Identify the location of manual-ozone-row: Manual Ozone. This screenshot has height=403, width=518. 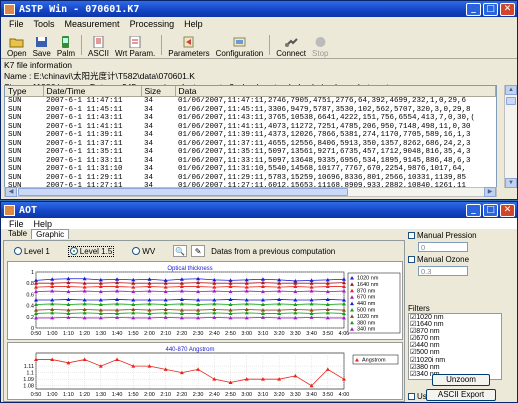
(438, 259).